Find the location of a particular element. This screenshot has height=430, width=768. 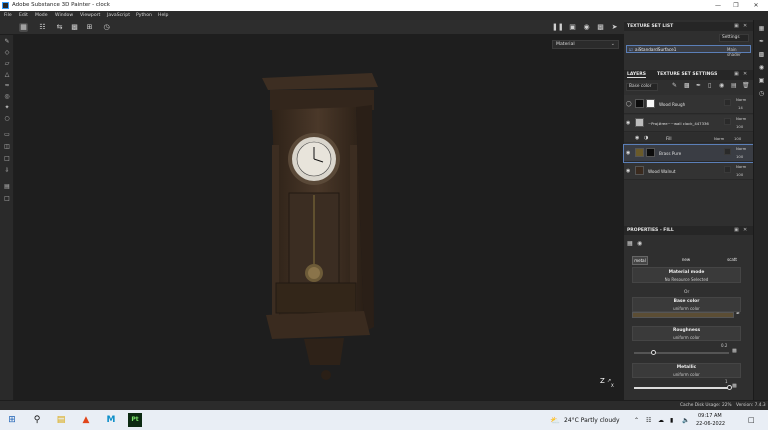

grid-view-icon: ▦ is located at coordinates (23, 27).